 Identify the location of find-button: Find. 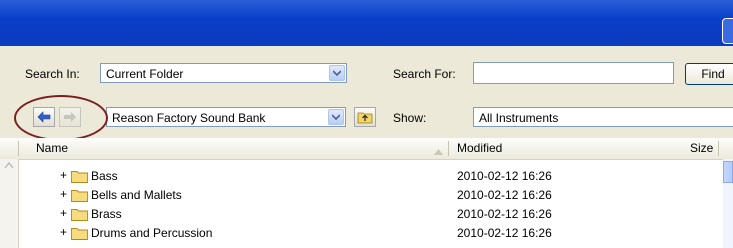
(709, 74).